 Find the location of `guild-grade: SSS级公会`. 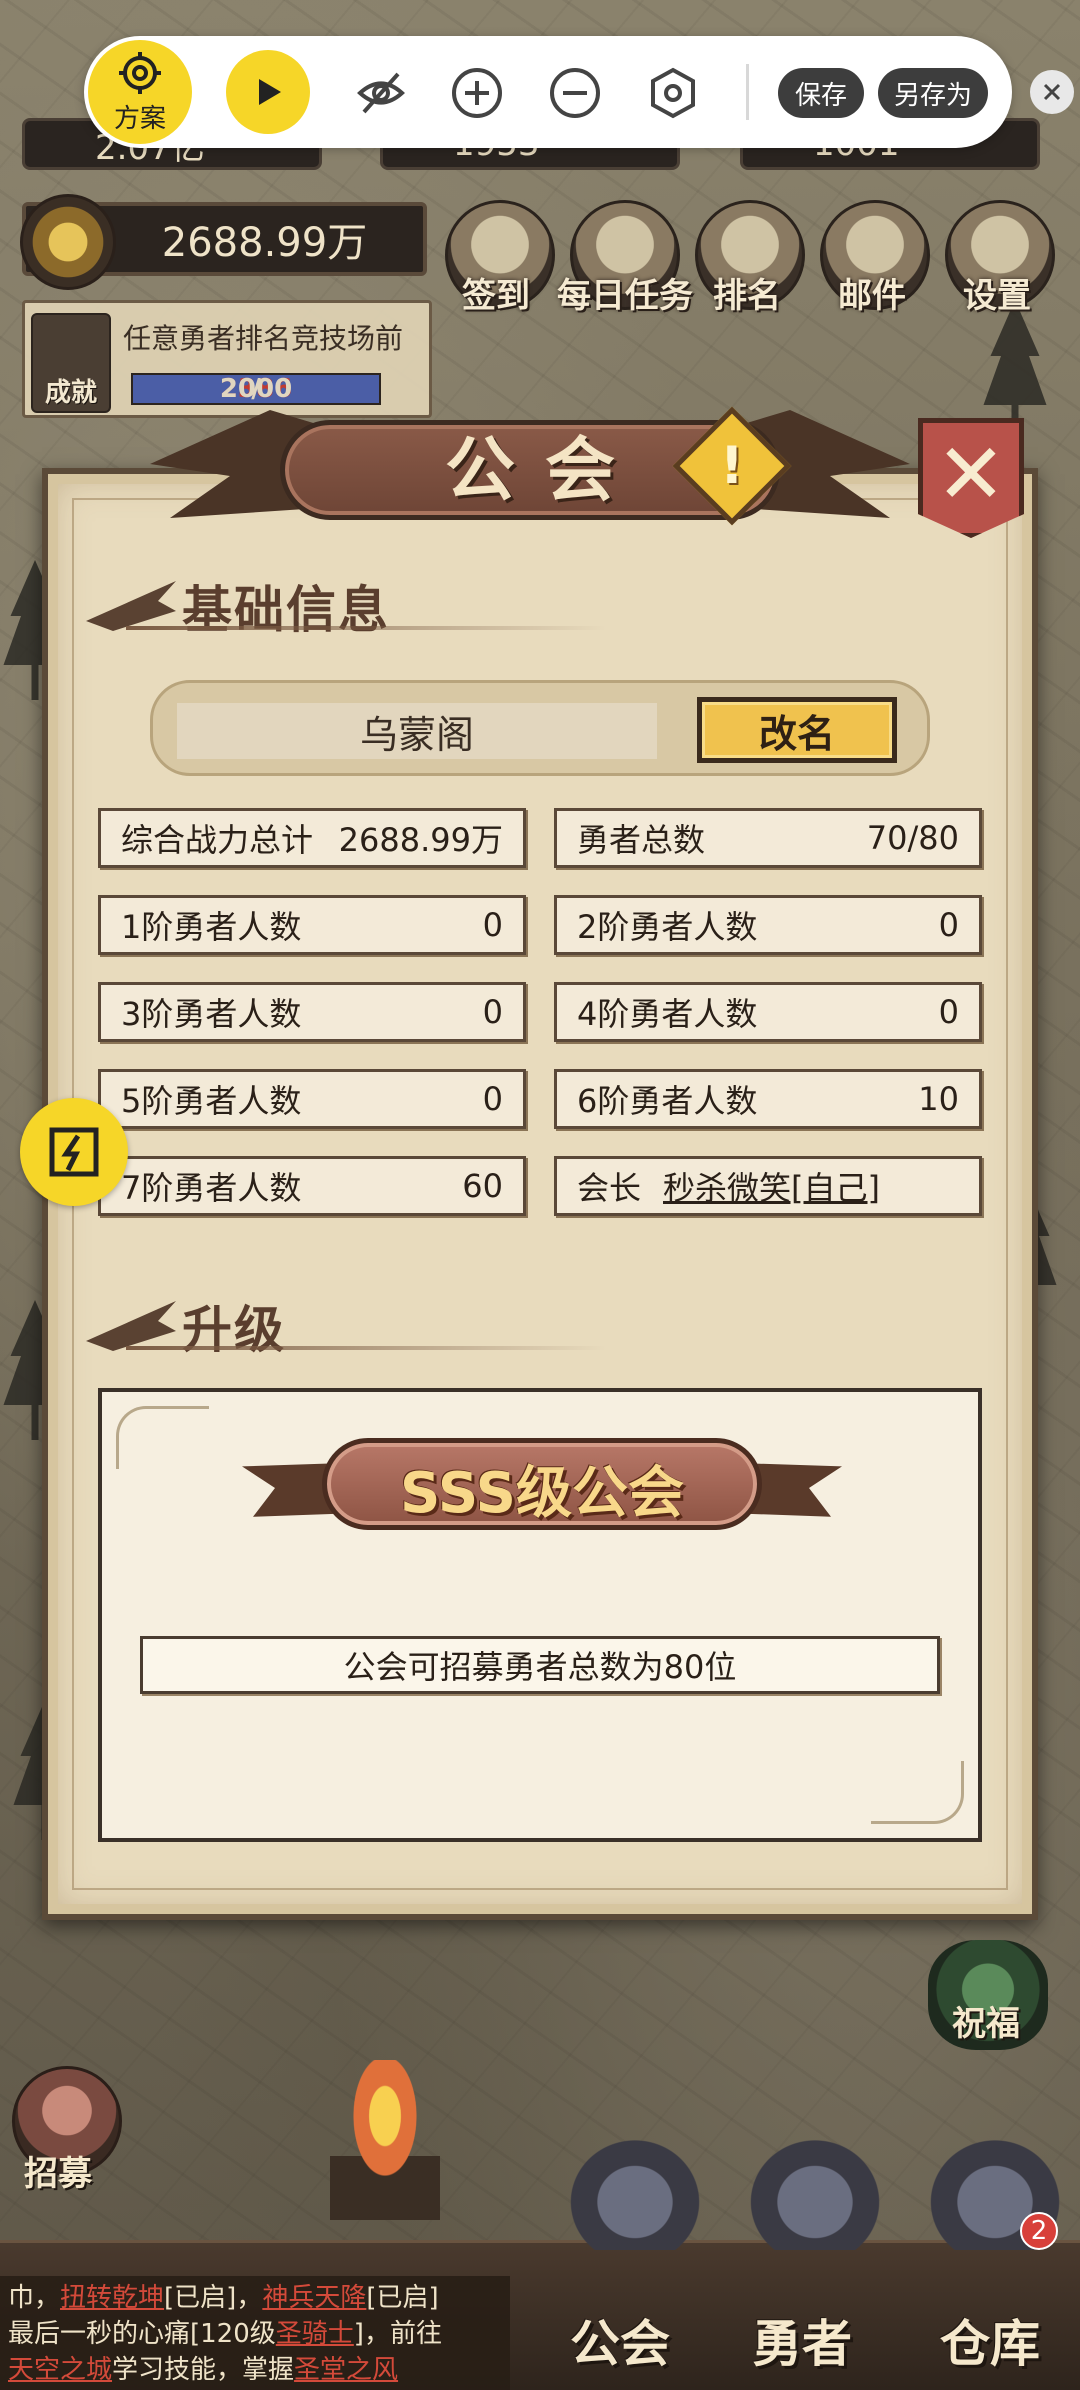

guild-grade: SSS级公会 is located at coordinates (542, 1493).